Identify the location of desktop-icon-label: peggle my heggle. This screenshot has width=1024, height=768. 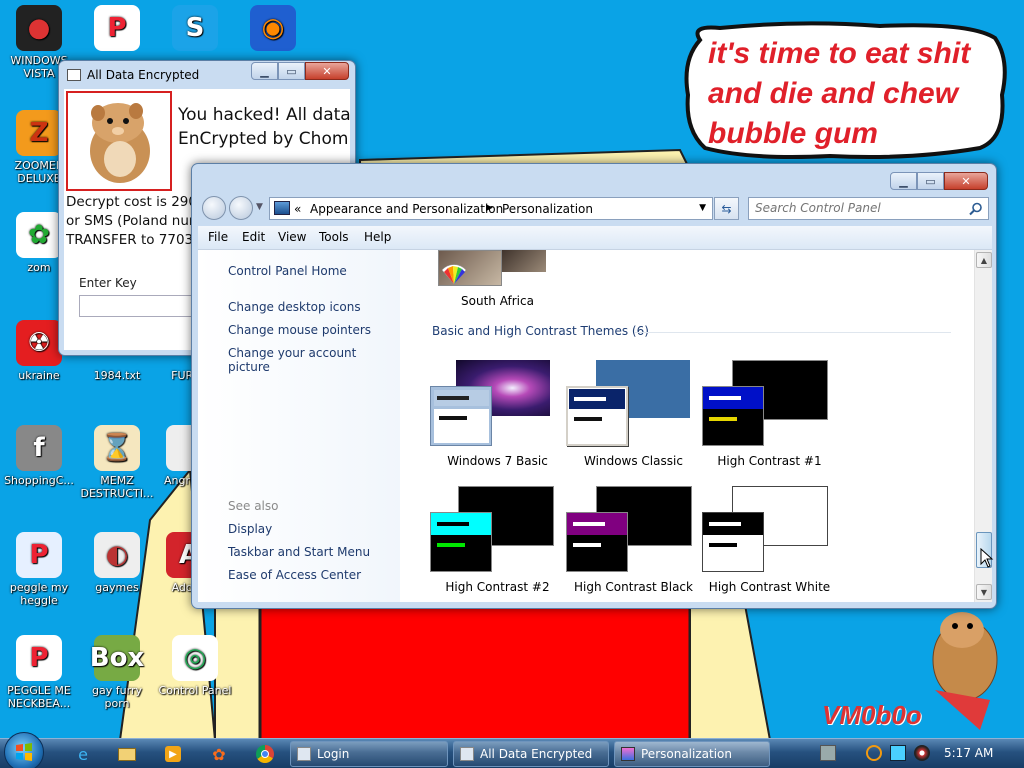
(39, 594).